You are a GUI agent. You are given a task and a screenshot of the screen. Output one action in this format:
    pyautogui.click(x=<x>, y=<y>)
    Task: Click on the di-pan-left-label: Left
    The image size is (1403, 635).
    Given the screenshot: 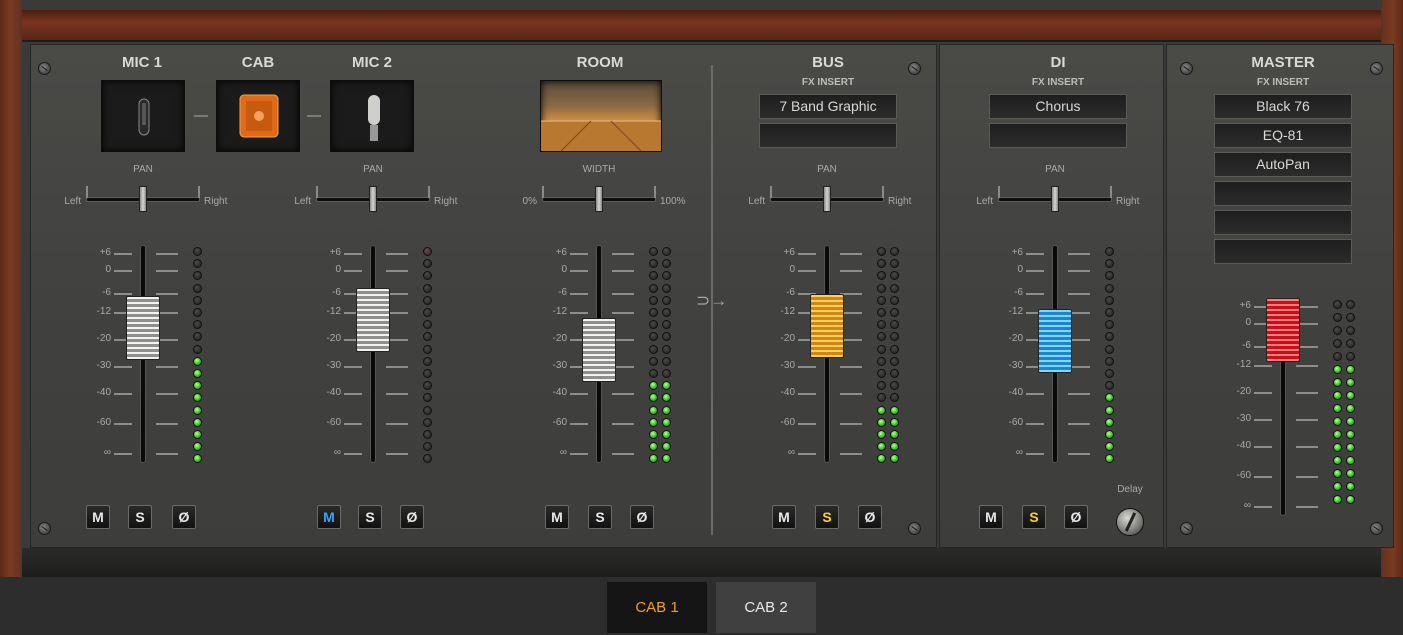 What is the action you would take?
    pyautogui.click(x=984, y=201)
    